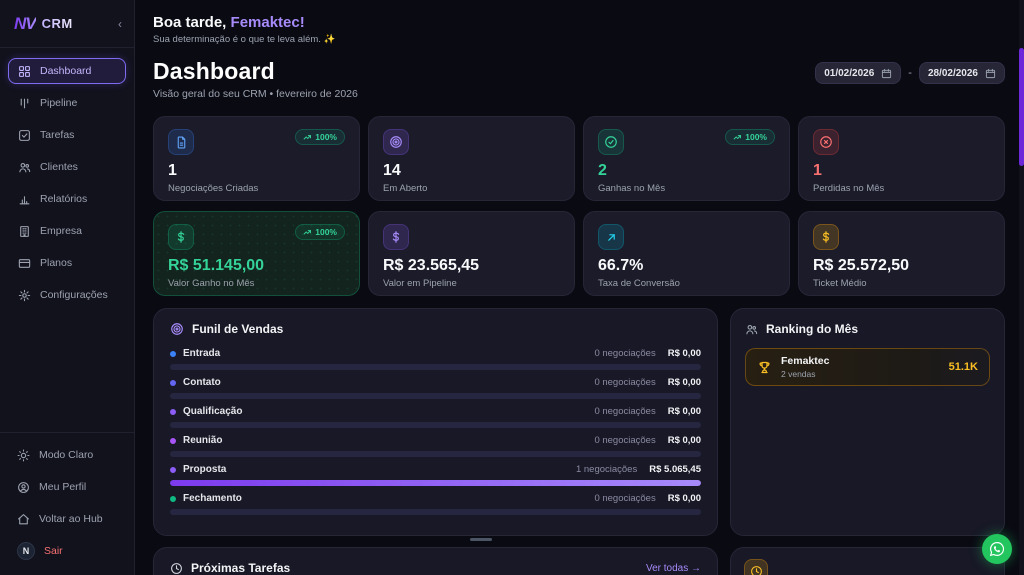  Describe the element at coordinates (244, 39) in the screenshot. I see `greeting-subtitle: Sua determinação é o que te leva além. ✨` at that location.